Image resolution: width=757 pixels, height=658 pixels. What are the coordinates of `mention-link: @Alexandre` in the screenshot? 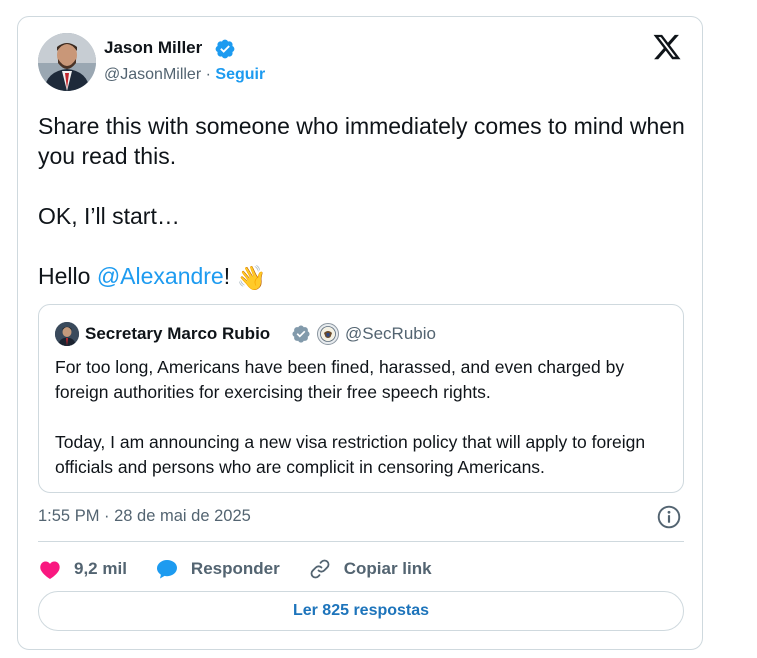 It's located at (160, 276).